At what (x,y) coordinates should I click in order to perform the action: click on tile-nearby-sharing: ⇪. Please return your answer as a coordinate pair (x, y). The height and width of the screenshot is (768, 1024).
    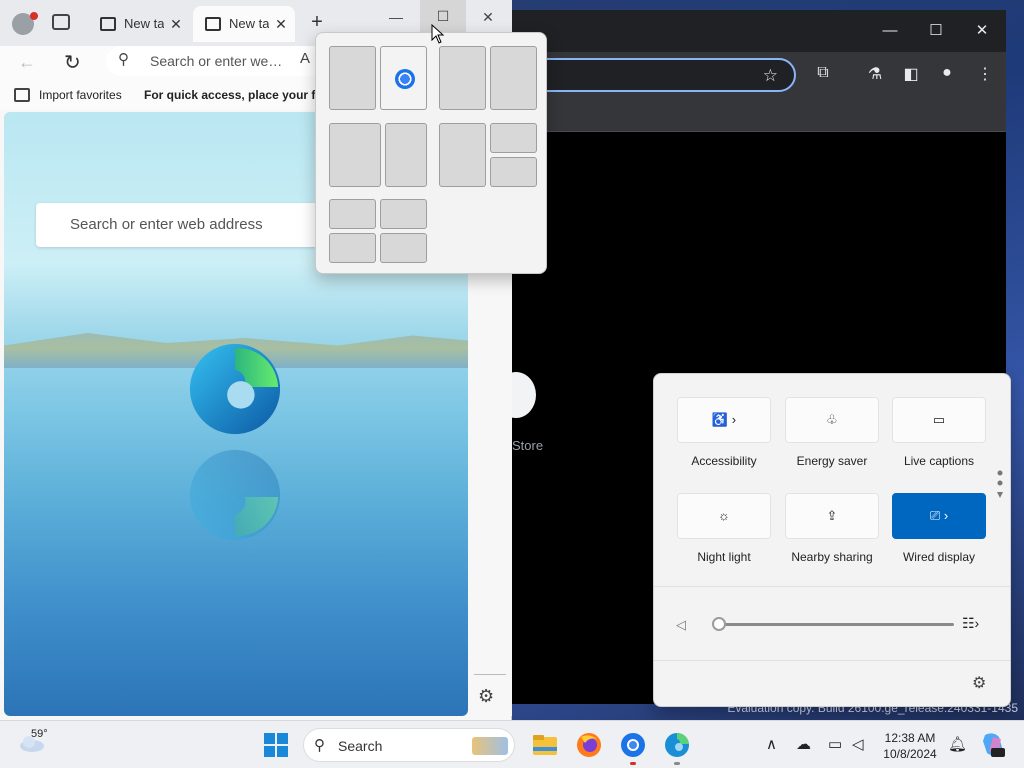
    Looking at the image, I should click on (832, 516).